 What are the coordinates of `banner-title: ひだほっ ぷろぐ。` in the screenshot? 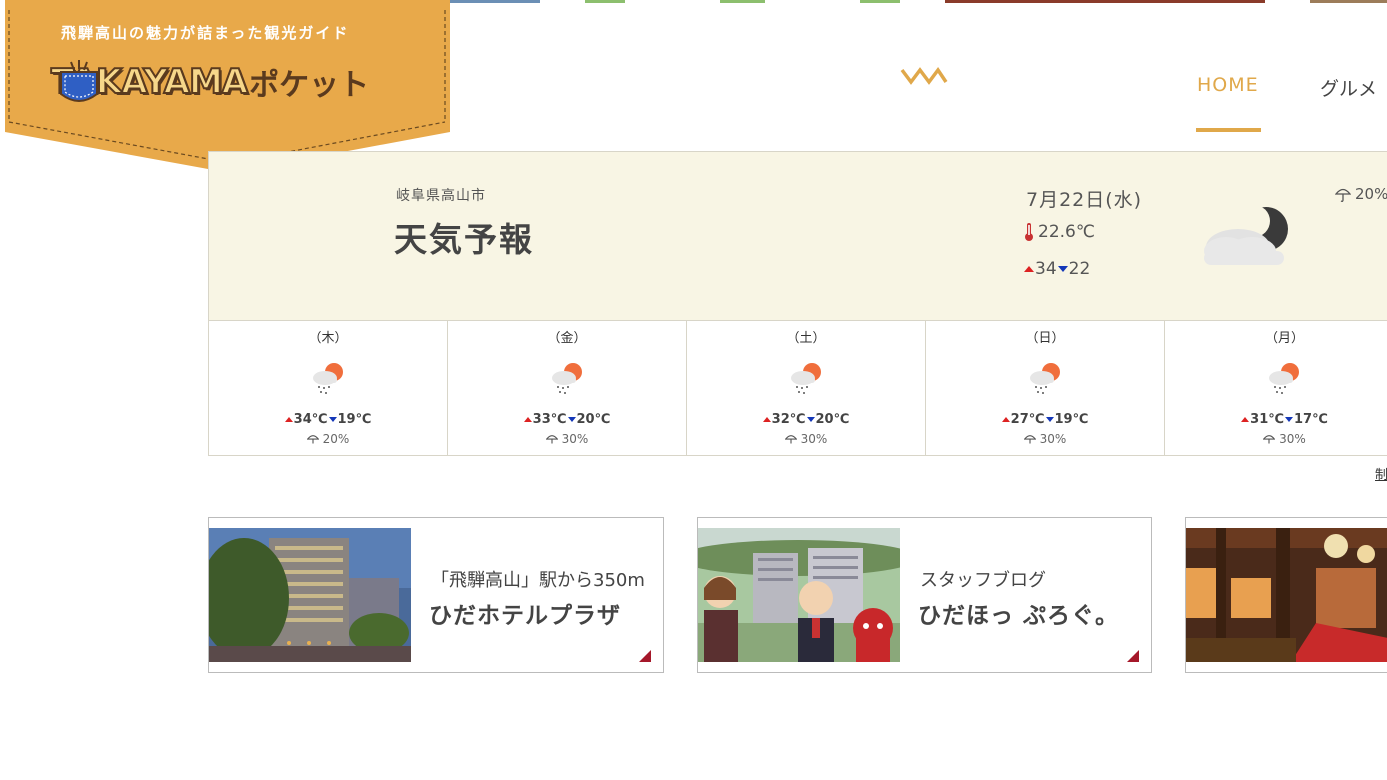 It's located at (1019, 616).